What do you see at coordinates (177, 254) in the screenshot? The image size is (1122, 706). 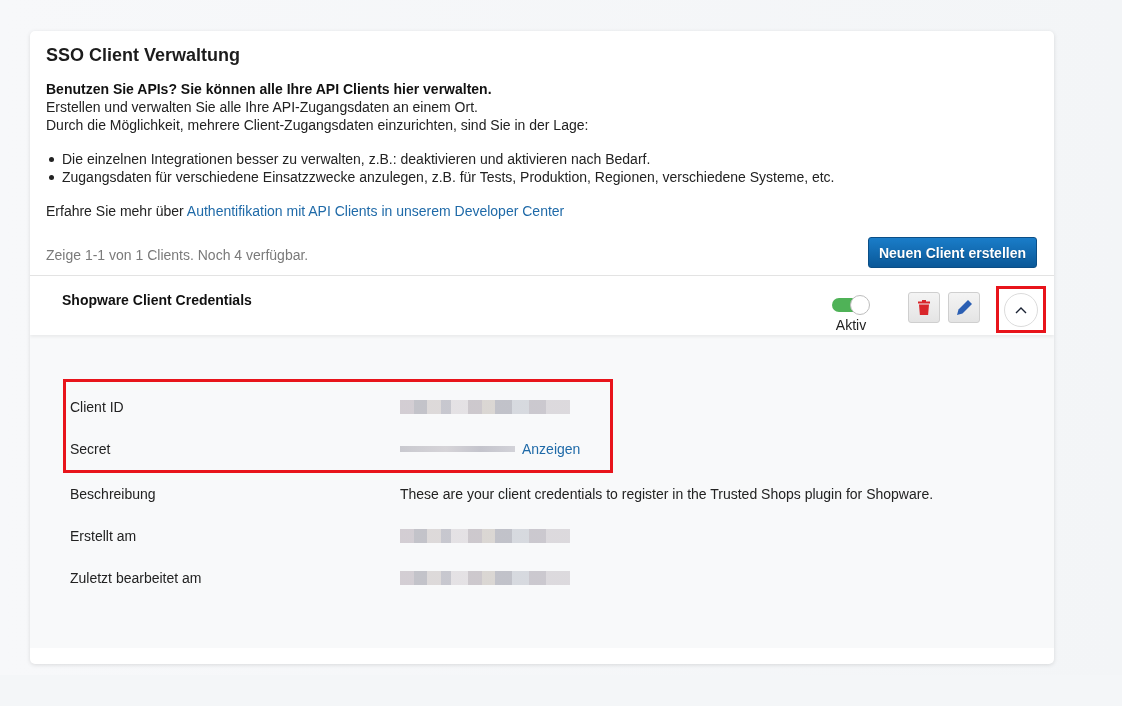 I see `client-count-text: Zeige 1-1 von 1 Clients. Noch 4 verfügbar.` at bounding box center [177, 254].